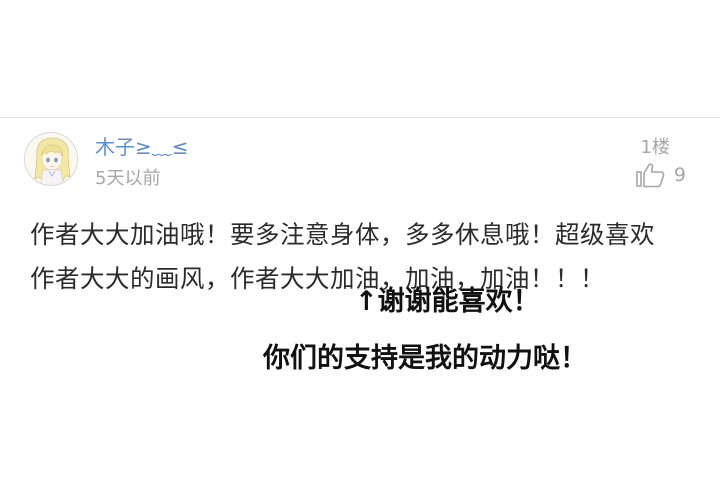 This screenshot has height=500, width=720. I want to click on reply-line-2: 你们的支持是我的动力哒！, so click(425, 358).